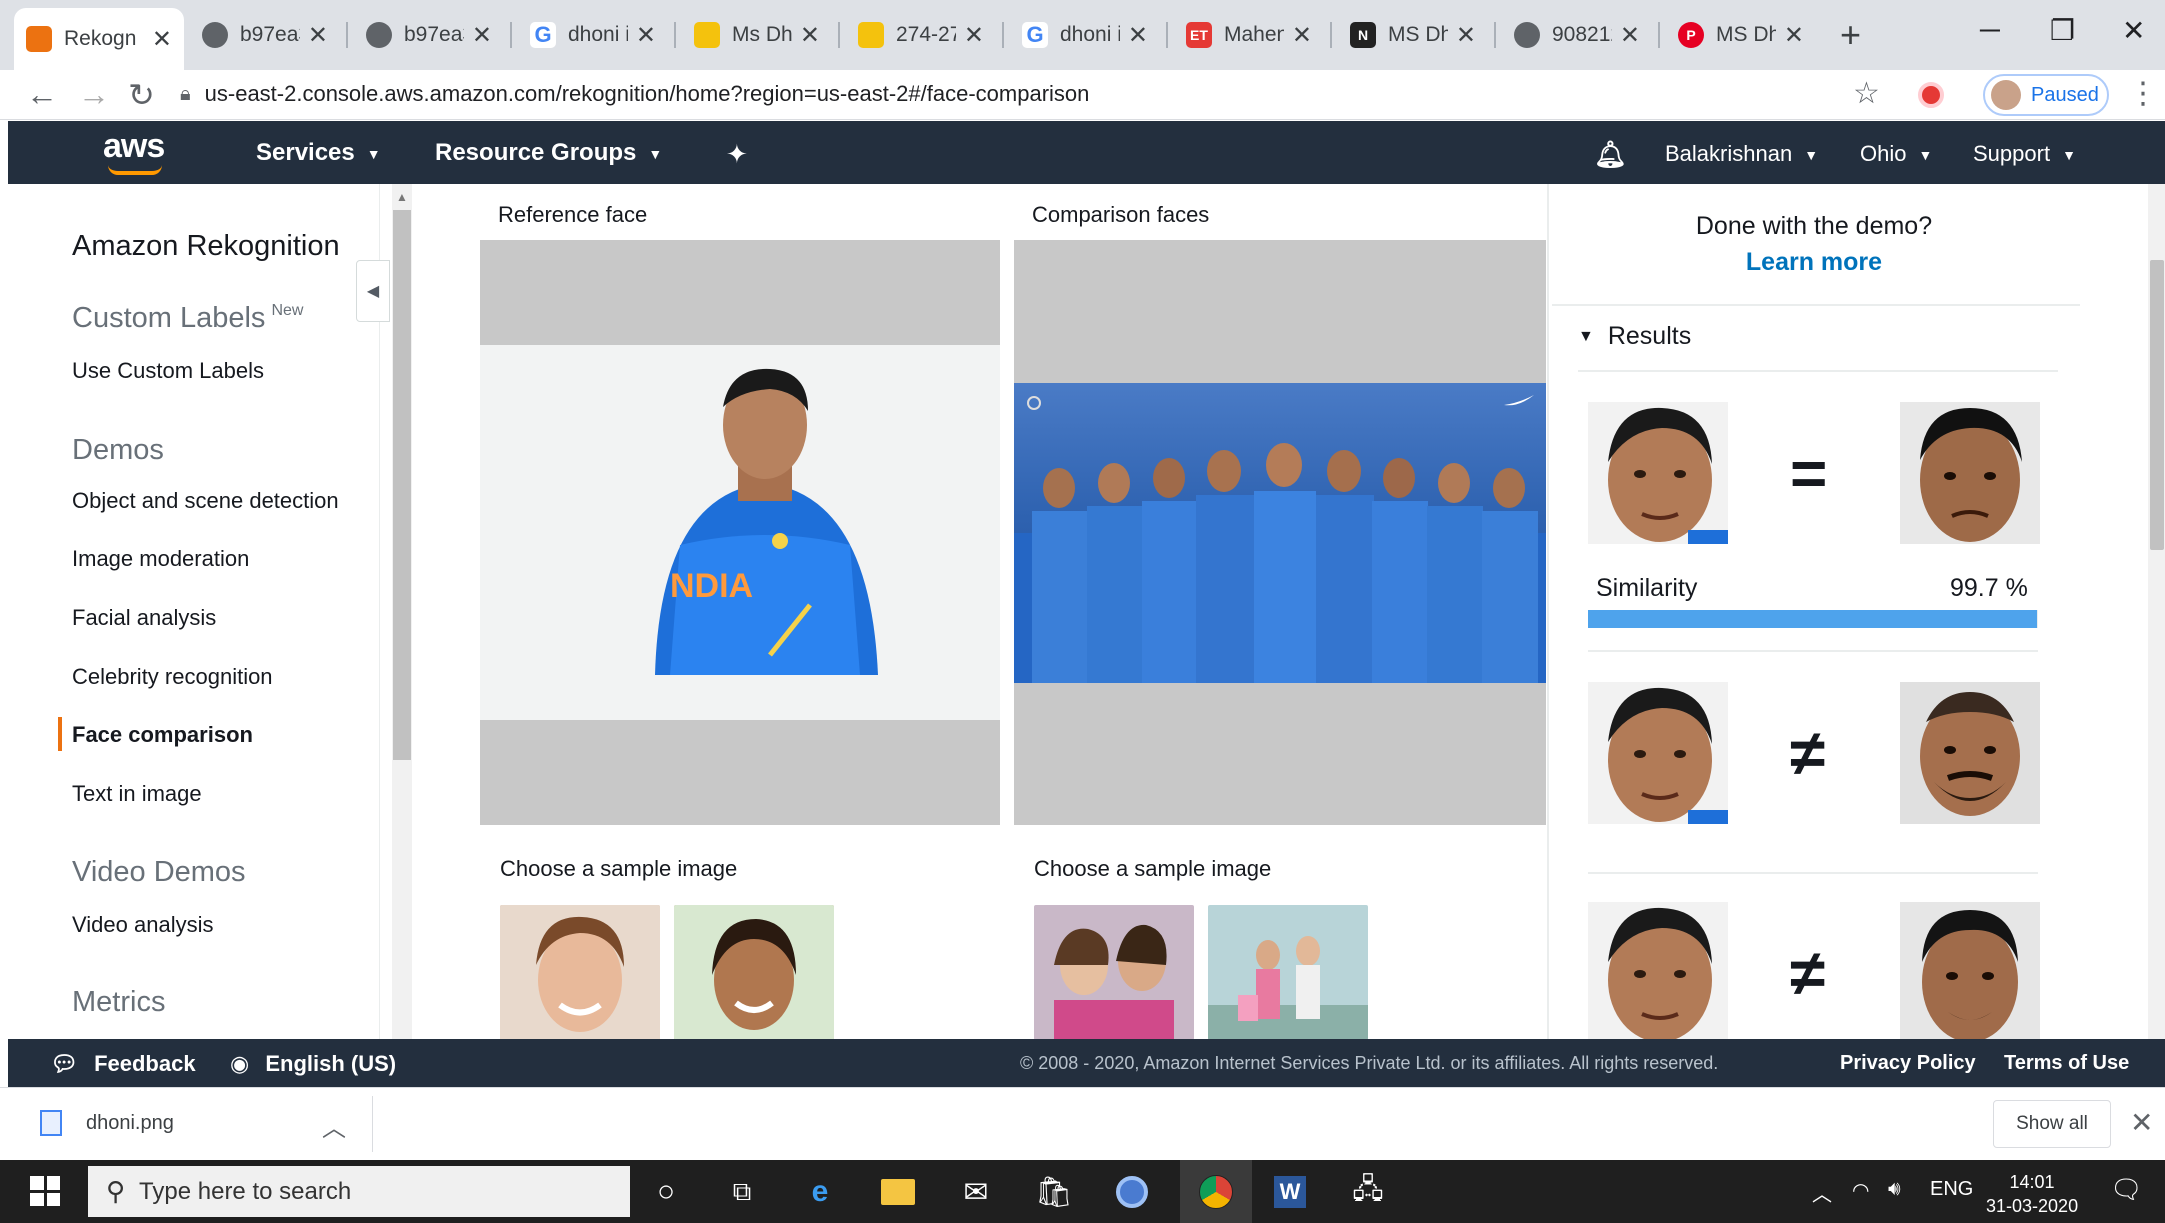 The image size is (2165, 1223). What do you see at coordinates (107, 1123) in the screenshot?
I see `download-item: dhoni.png` at bounding box center [107, 1123].